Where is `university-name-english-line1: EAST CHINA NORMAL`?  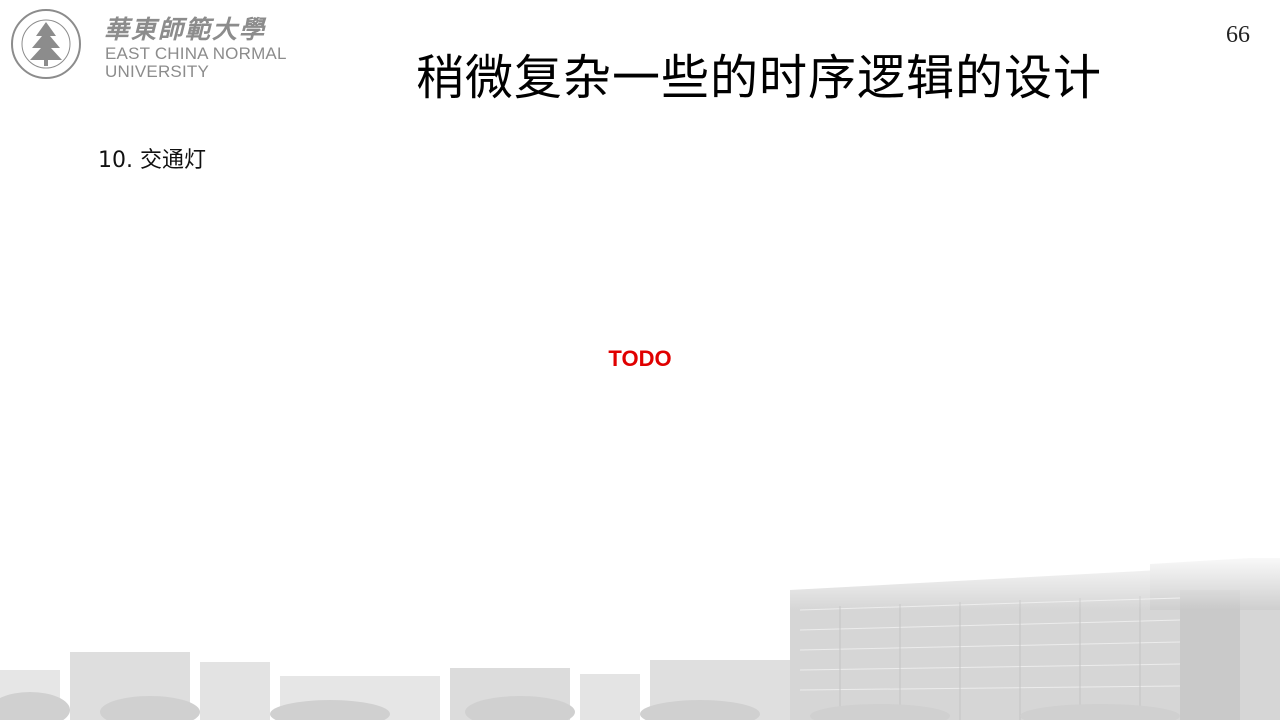 university-name-english-line1: EAST CHINA NORMAL is located at coordinates (196, 53).